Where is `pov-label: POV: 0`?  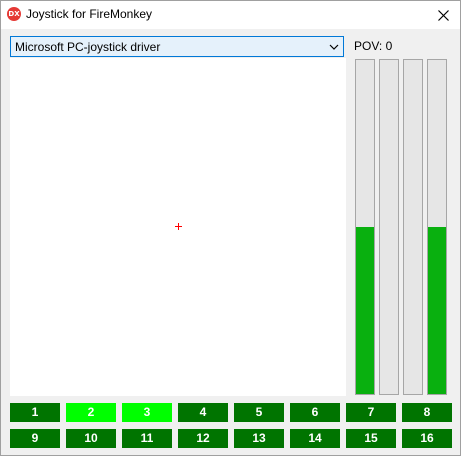
pov-label: POV: 0 is located at coordinates (373, 46).